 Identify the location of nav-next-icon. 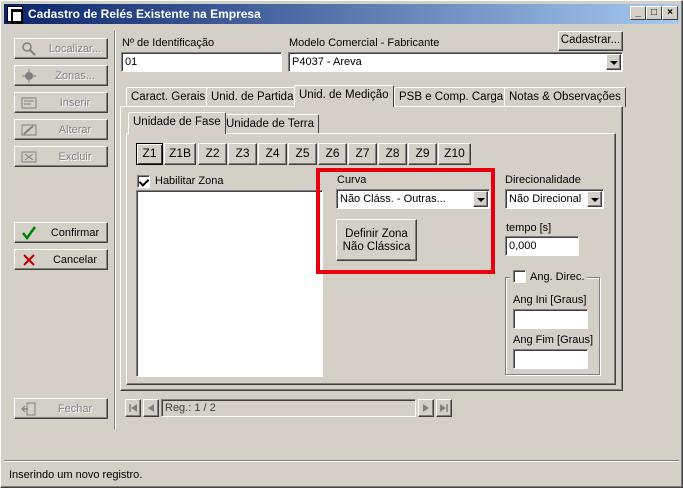
(426, 408).